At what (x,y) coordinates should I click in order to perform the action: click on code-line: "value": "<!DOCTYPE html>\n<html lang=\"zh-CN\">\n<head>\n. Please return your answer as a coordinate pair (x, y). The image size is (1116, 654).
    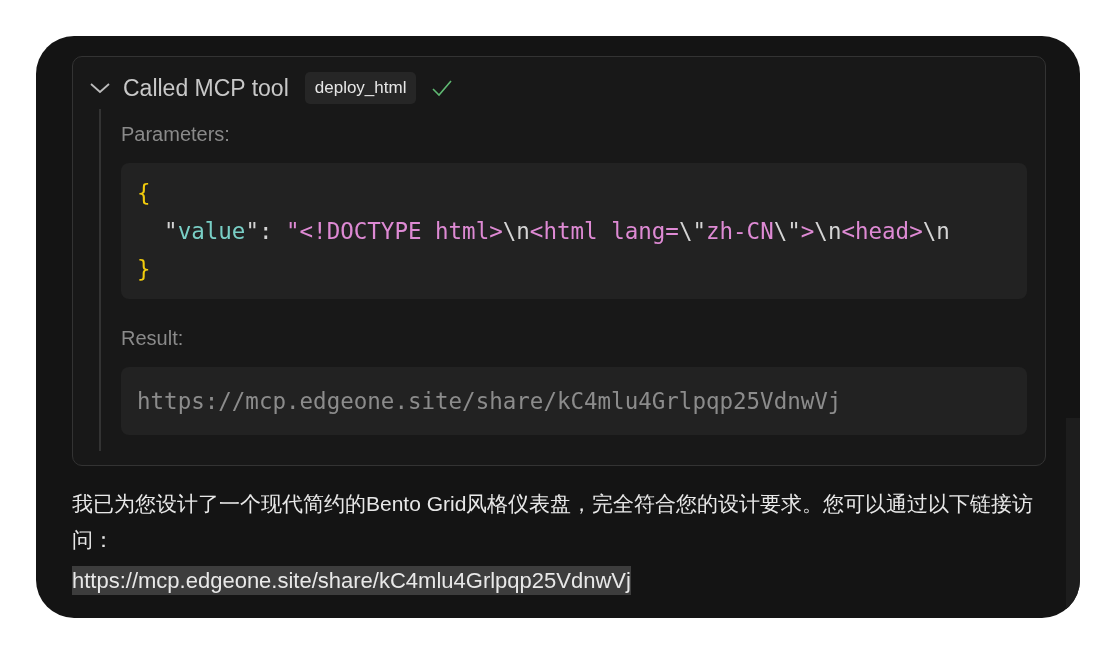
    Looking at the image, I should click on (557, 231).